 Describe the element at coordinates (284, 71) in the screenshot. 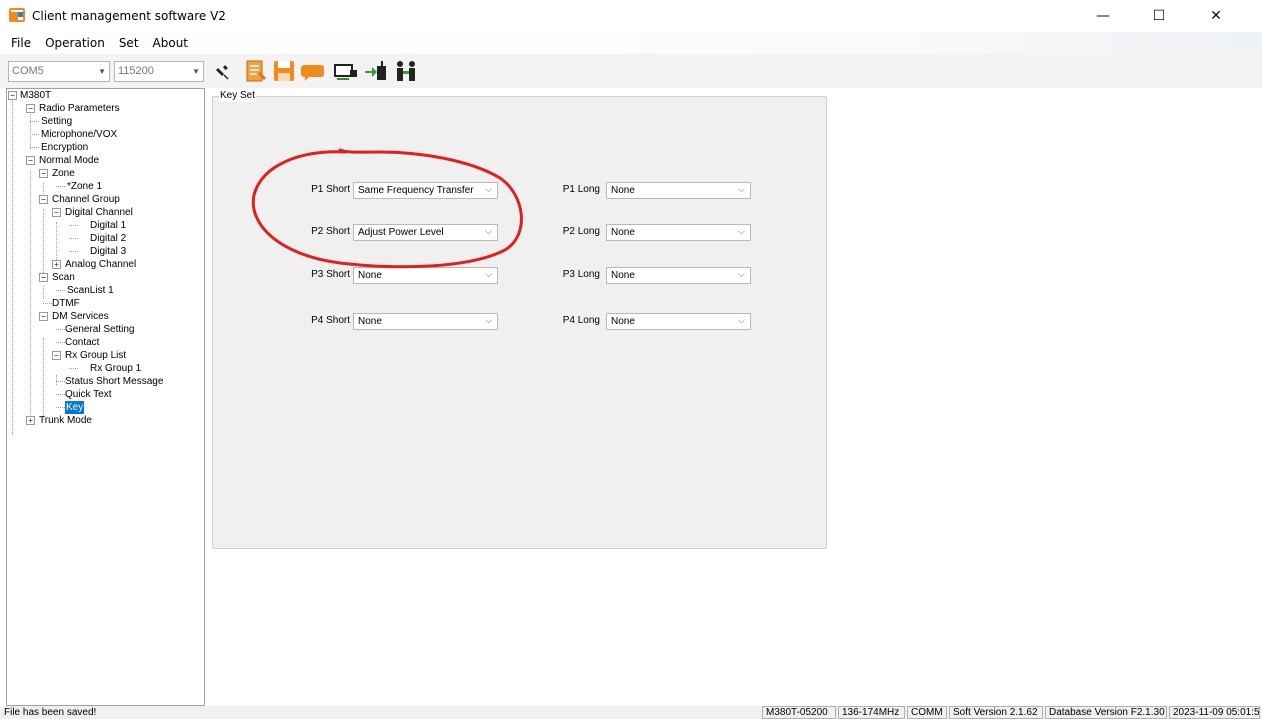

I see `save-icon` at that location.